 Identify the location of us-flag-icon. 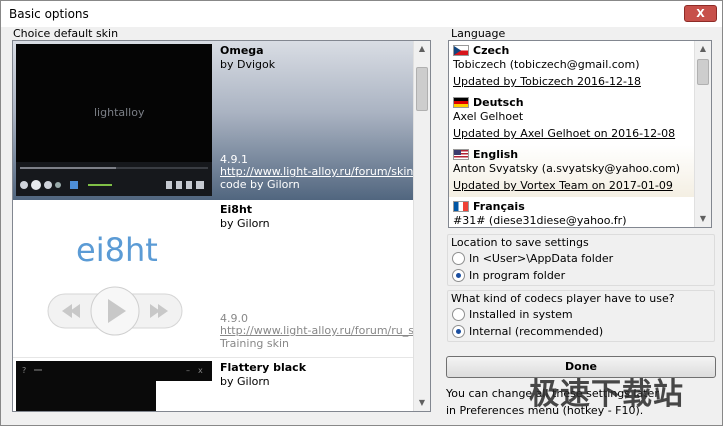
(461, 154).